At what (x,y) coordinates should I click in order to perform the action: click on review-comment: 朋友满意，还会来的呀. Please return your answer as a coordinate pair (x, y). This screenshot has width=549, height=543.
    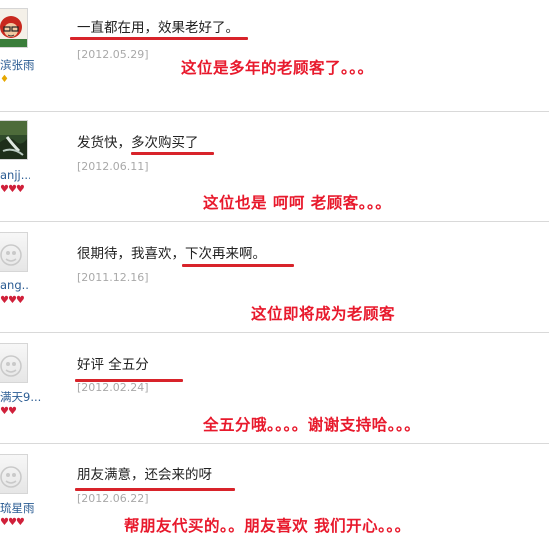
    Looking at the image, I should click on (144, 475).